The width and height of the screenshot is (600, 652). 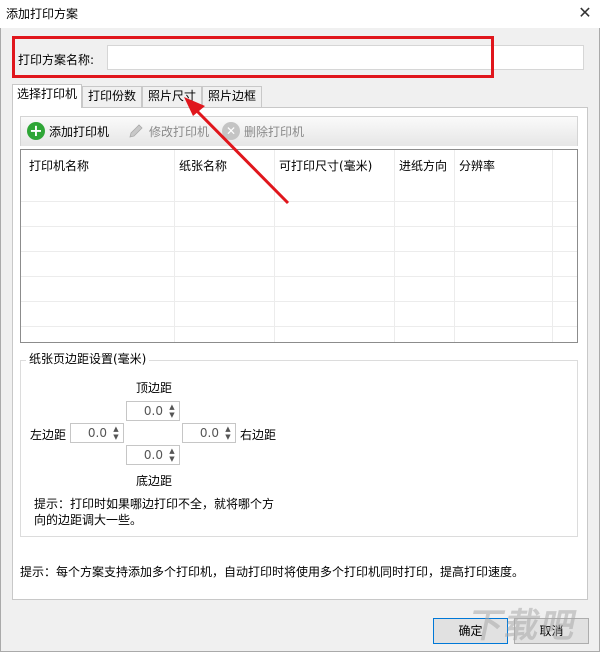 I want to click on window-title: 添加打印方案, so click(x=42, y=14).